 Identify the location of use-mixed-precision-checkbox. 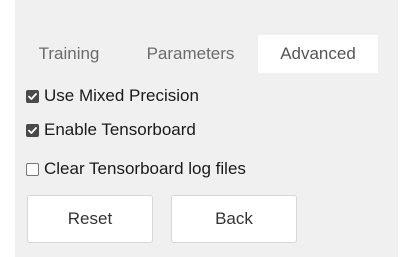
(32, 96).